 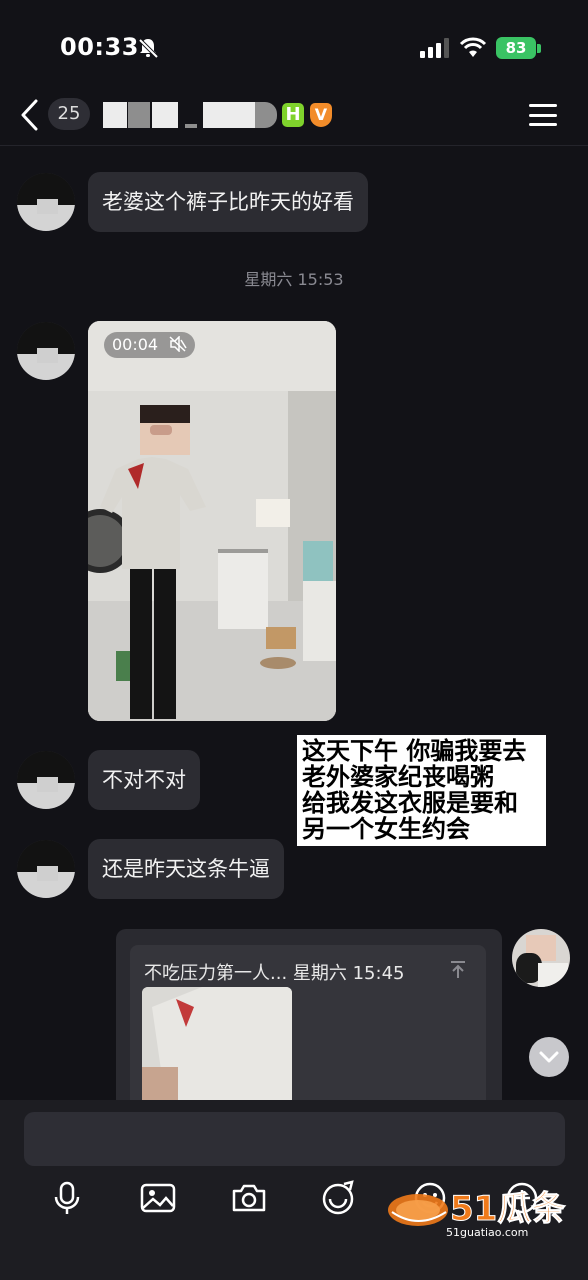 I want to click on video-message: 00:04, so click(x=212, y=521).